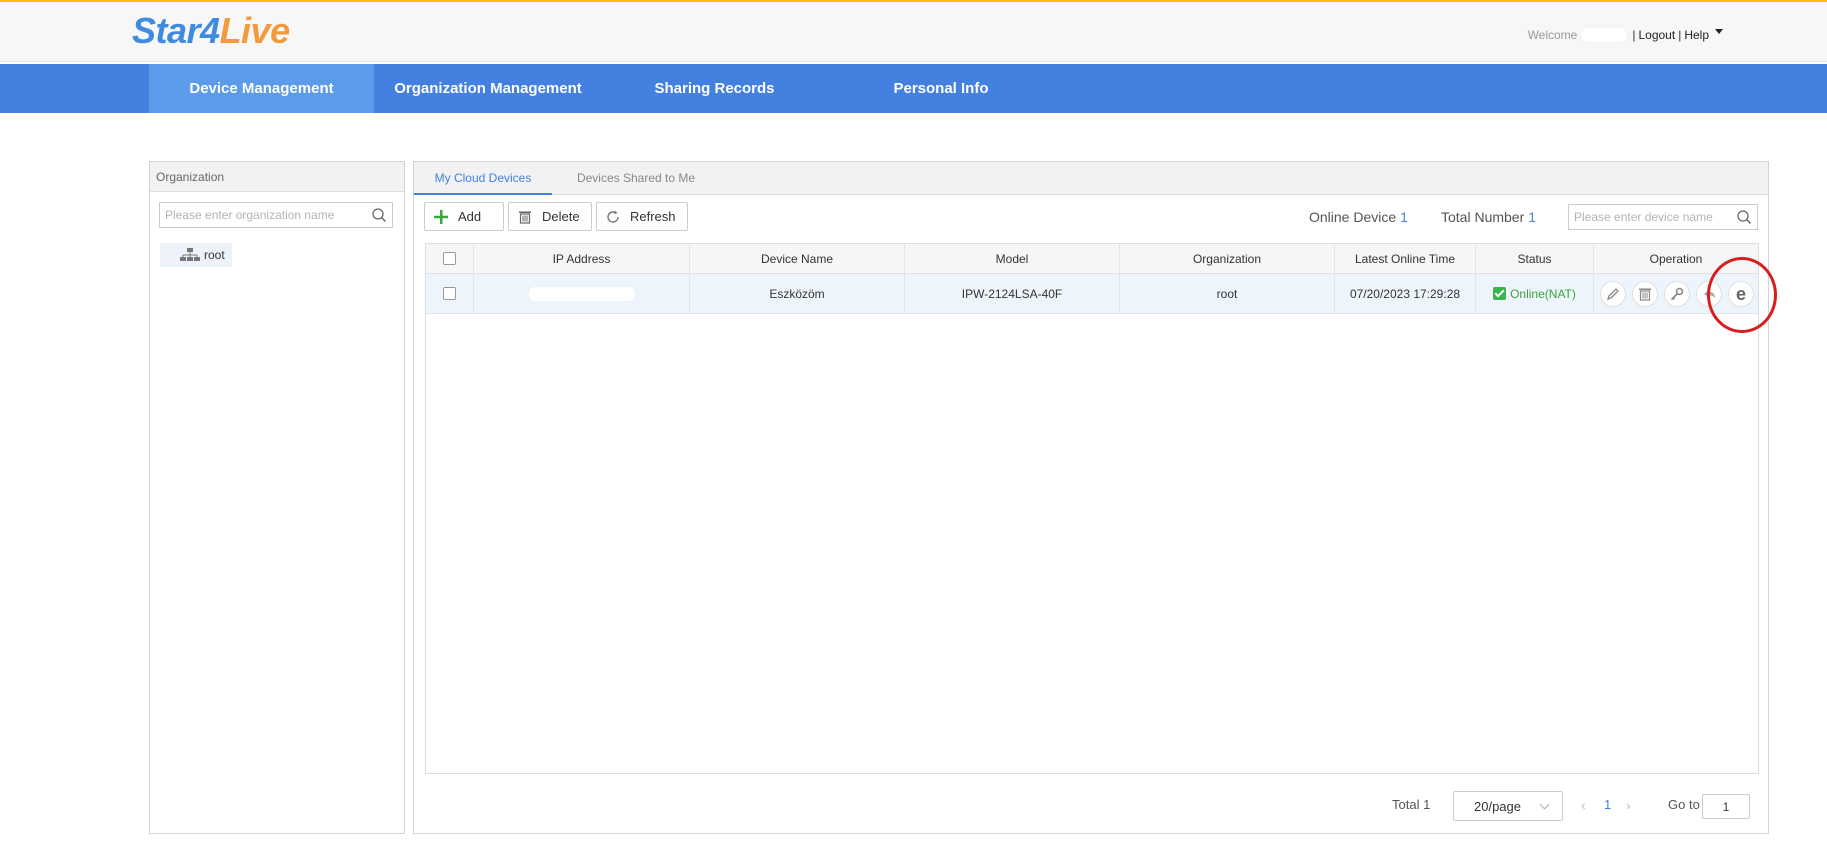 The image size is (1827, 864). What do you see at coordinates (1500, 293) in the screenshot?
I see `check-icon` at bounding box center [1500, 293].